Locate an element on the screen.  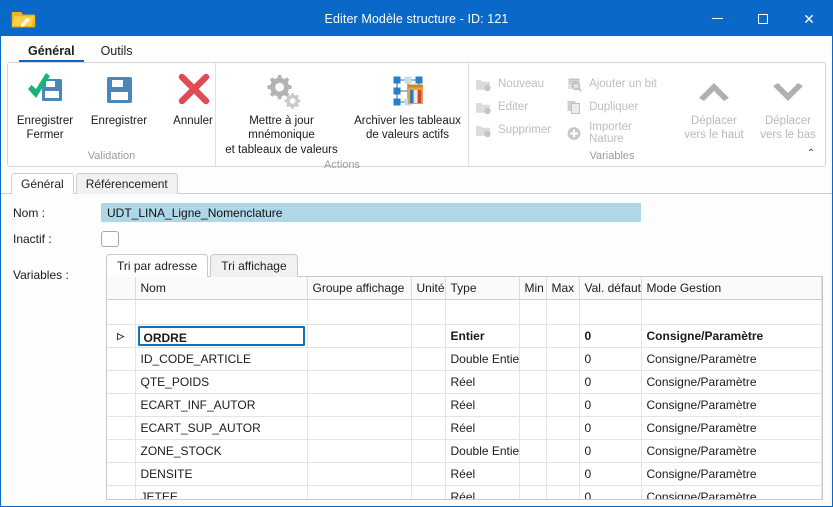
new-row-mode is located at coordinates (731, 312).